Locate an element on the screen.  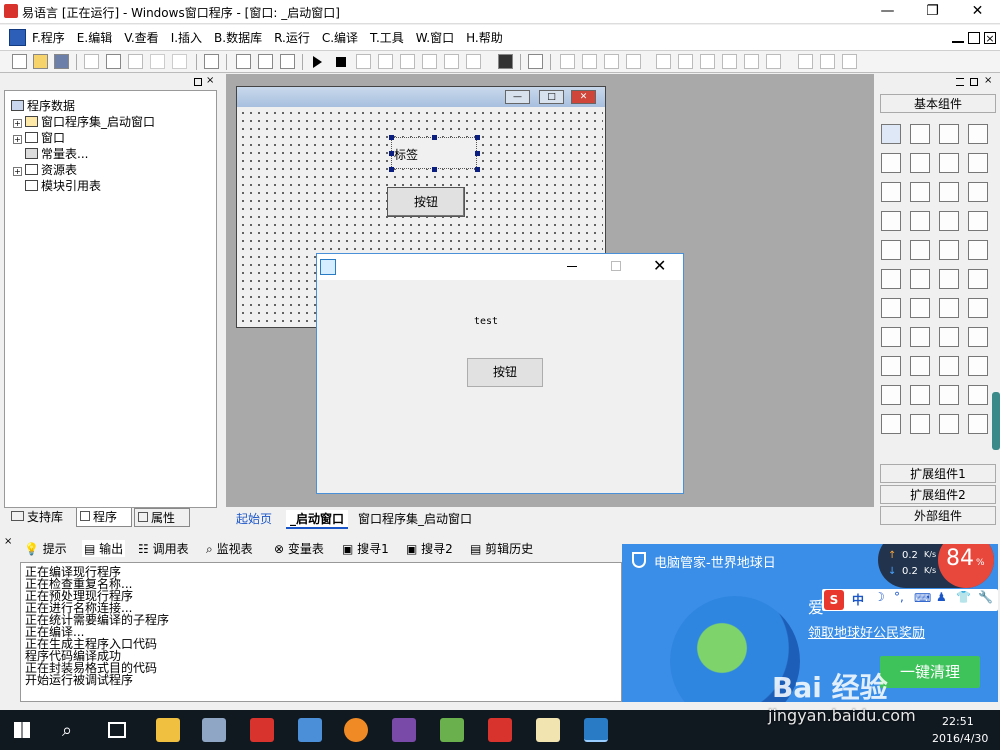
maximize-button: ❐ is located at coordinates (932, 12).